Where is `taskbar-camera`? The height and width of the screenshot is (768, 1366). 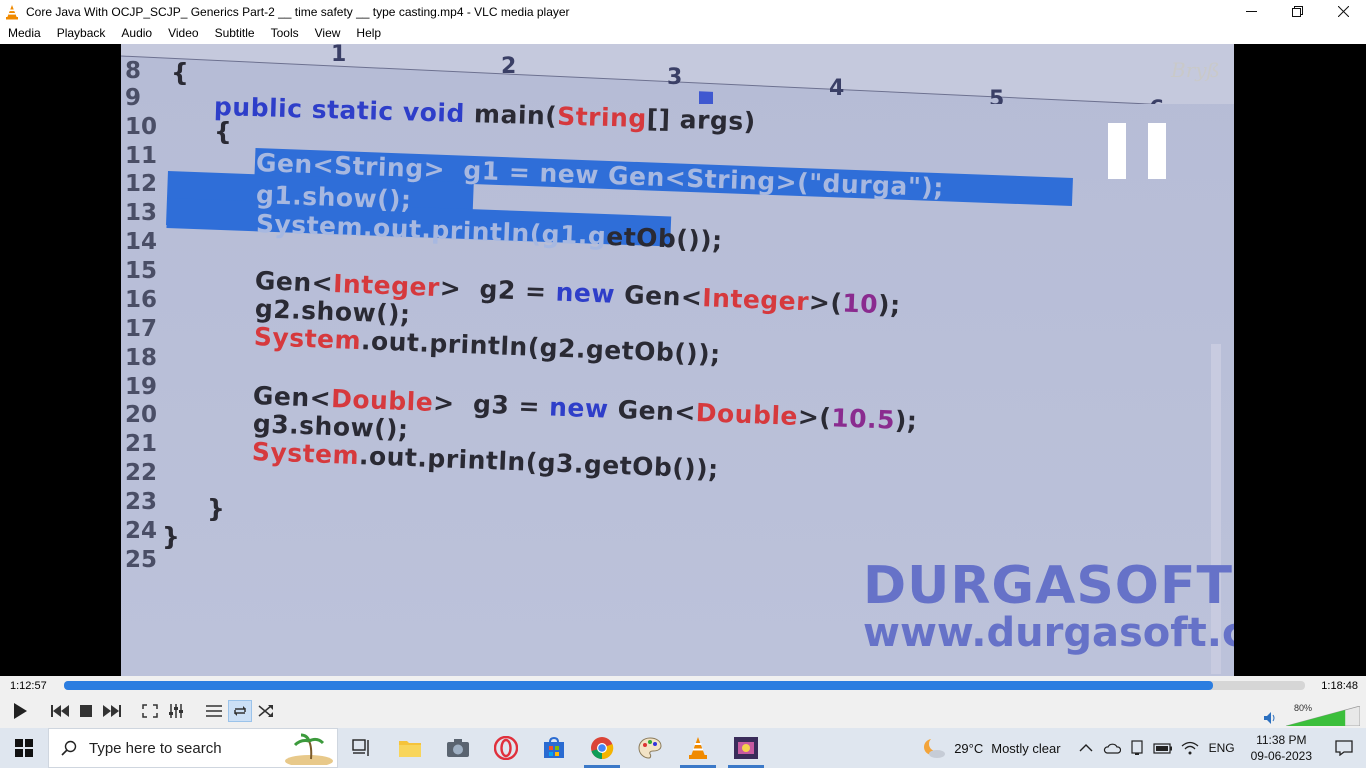
taskbar-camera is located at coordinates (458, 748).